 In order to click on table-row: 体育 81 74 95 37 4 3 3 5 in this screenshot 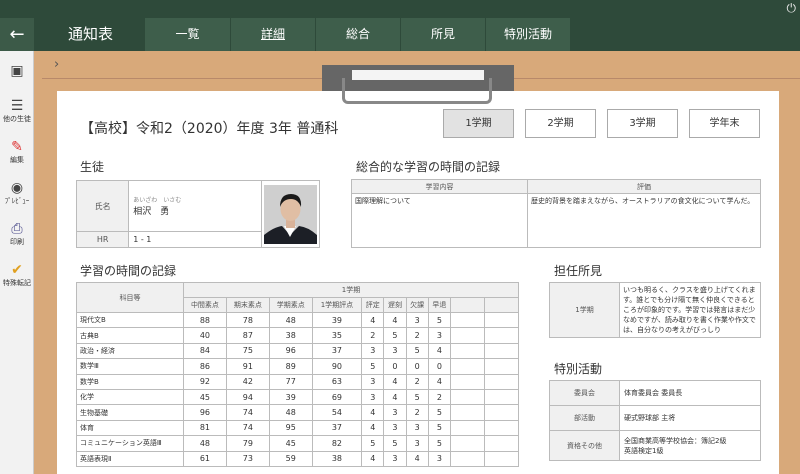, I will do `click(297, 428)`.